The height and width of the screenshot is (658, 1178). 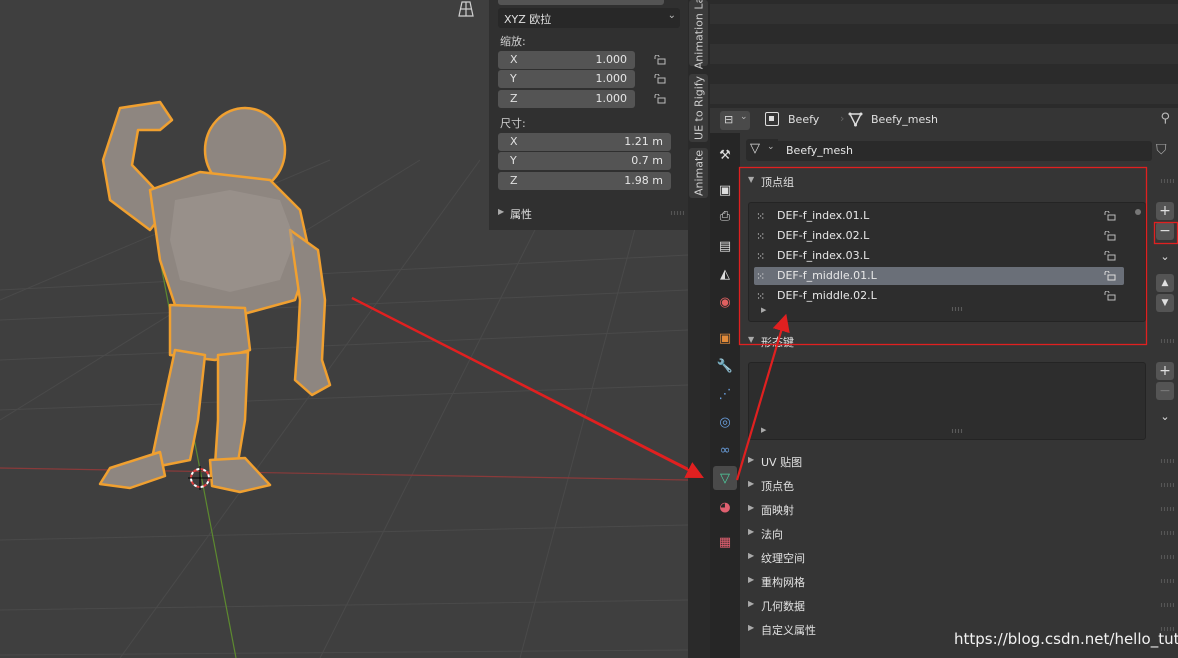 What do you see at coordinates (566, 99) in the screenshot?
I see `scale-z-field: Z 1.000` at bounding box center [566, 99].